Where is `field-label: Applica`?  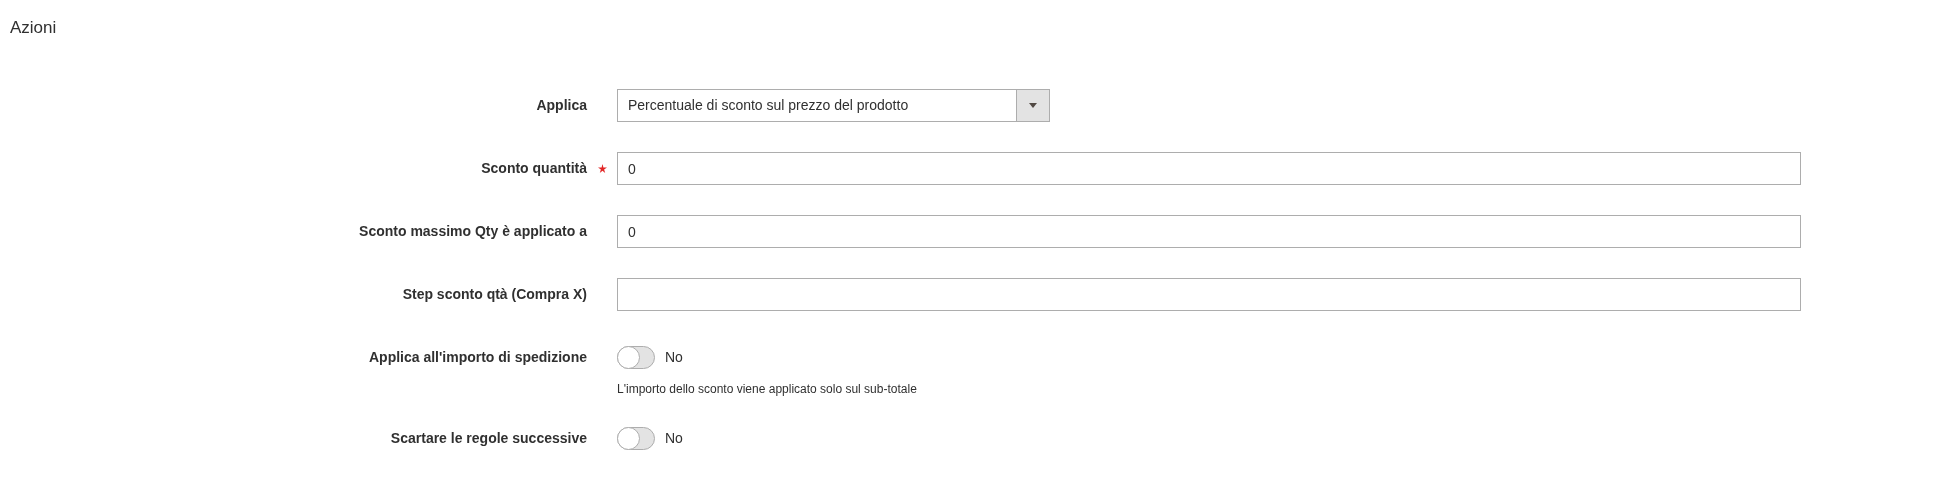 field-label: Applica is located at coordinates (561, 105).